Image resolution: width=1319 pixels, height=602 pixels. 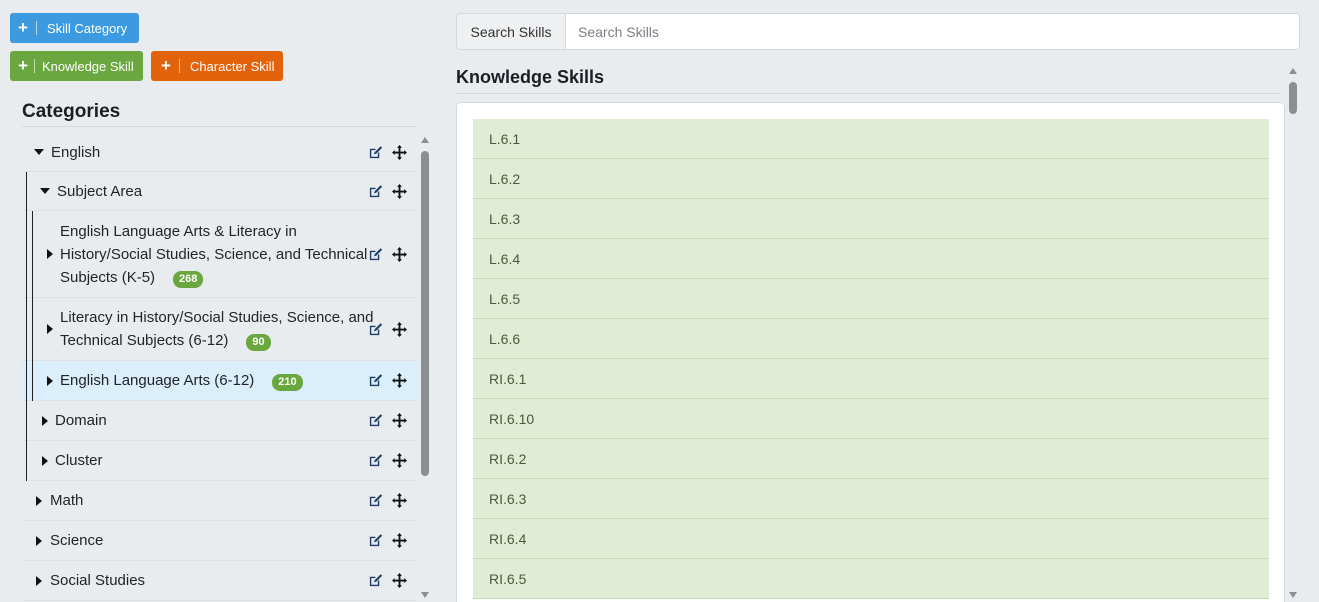 What do you see at coordinates (98, 580) in the screenshot?
I see `tree-node-label: Social Studies` at bounding box center [98, 580].